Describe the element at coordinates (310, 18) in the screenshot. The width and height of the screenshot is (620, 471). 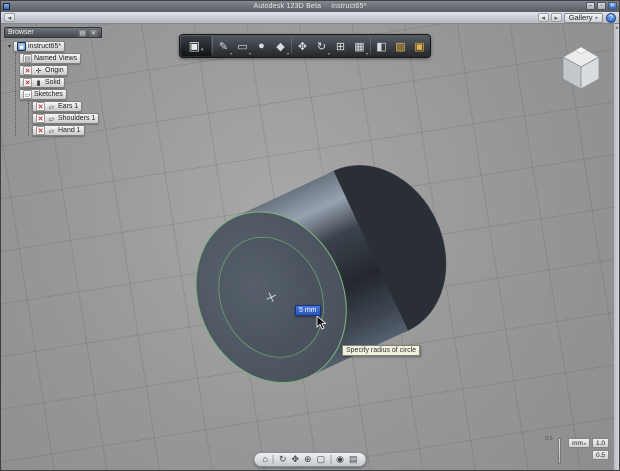
I see `menu-bar: ◂ ◂ ▸ Gallery ▸ ?` at that location.